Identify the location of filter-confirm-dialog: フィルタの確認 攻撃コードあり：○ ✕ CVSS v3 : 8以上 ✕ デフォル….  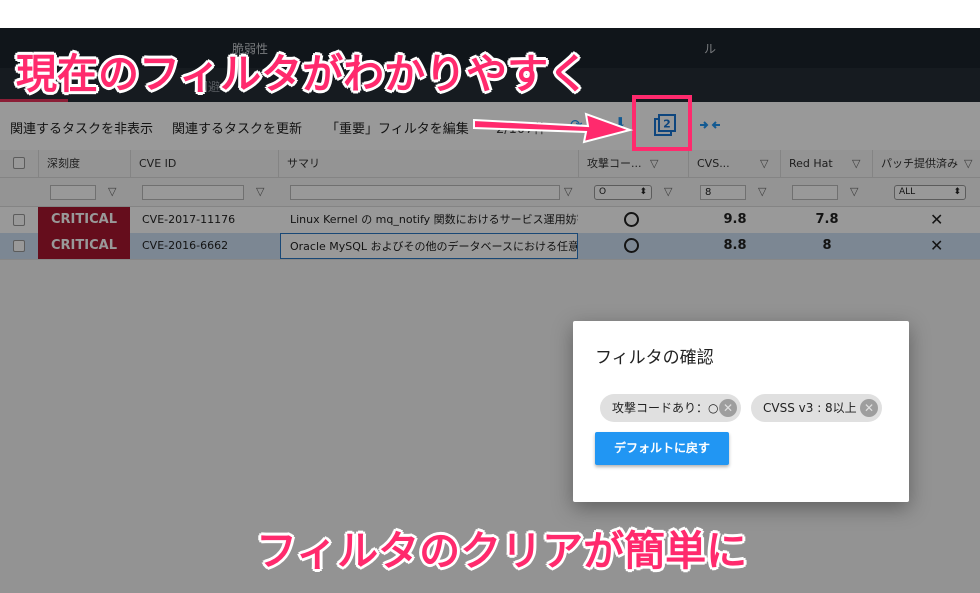
(741, 411).